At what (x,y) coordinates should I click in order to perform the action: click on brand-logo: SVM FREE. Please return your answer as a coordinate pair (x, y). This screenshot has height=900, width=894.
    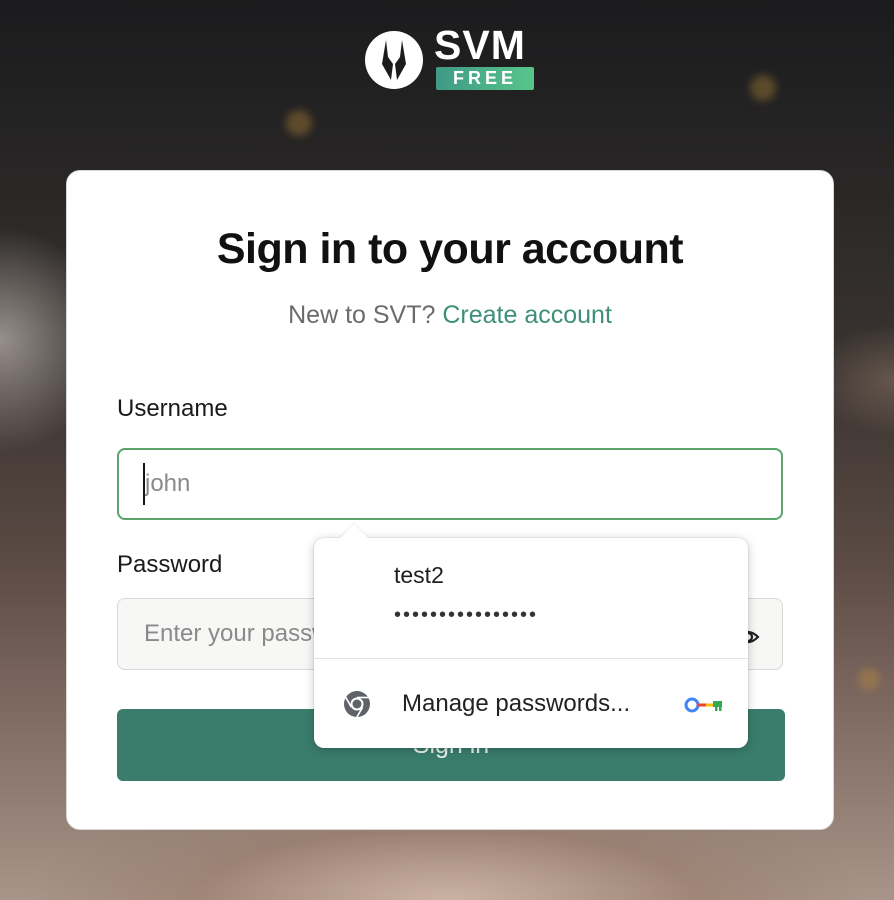
    Looking at the image, I should click on (451, 57).